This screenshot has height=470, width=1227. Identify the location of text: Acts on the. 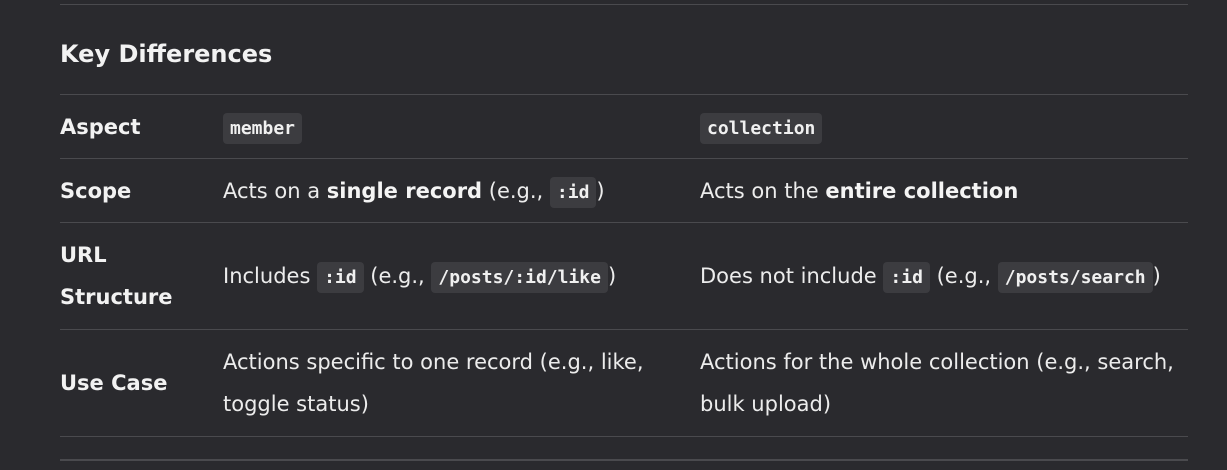
(763, 190).